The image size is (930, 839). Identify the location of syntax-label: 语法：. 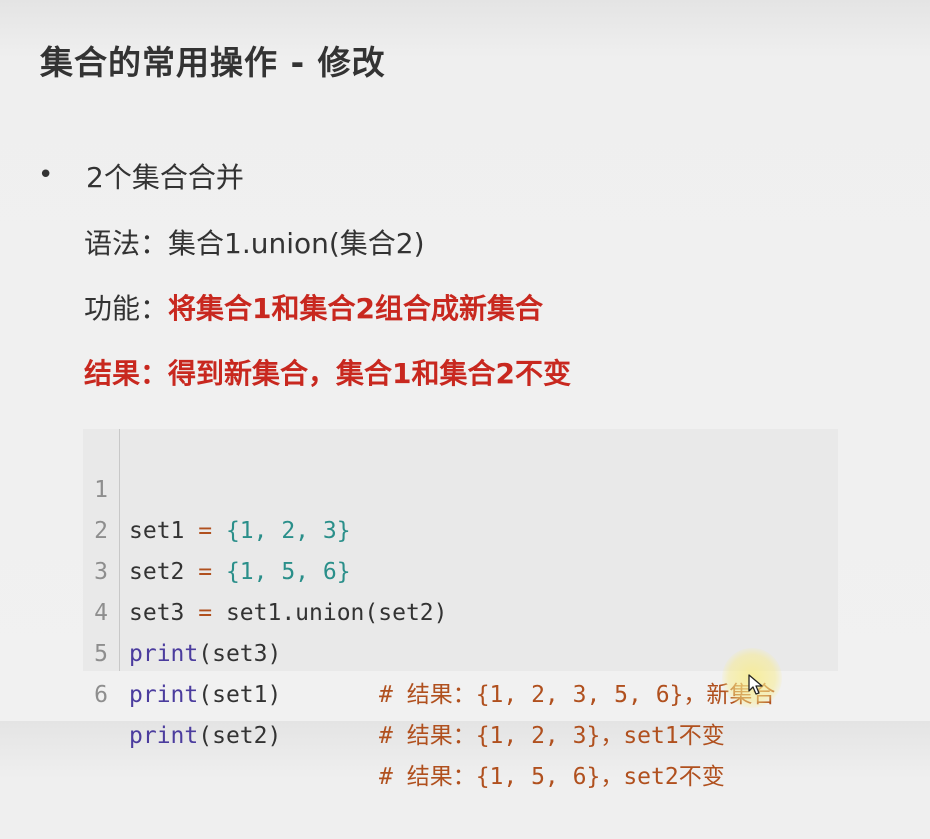
(126, 243).